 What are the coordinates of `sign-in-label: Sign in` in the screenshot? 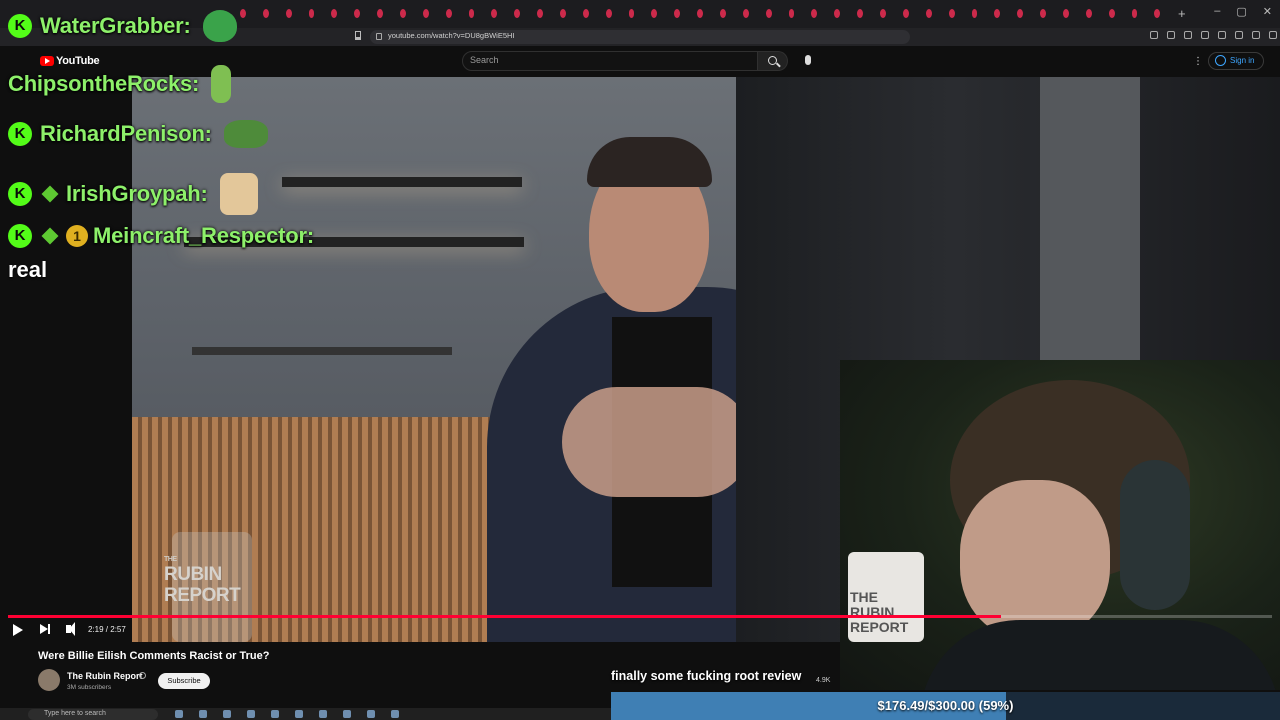 It's located at (1242, 60).